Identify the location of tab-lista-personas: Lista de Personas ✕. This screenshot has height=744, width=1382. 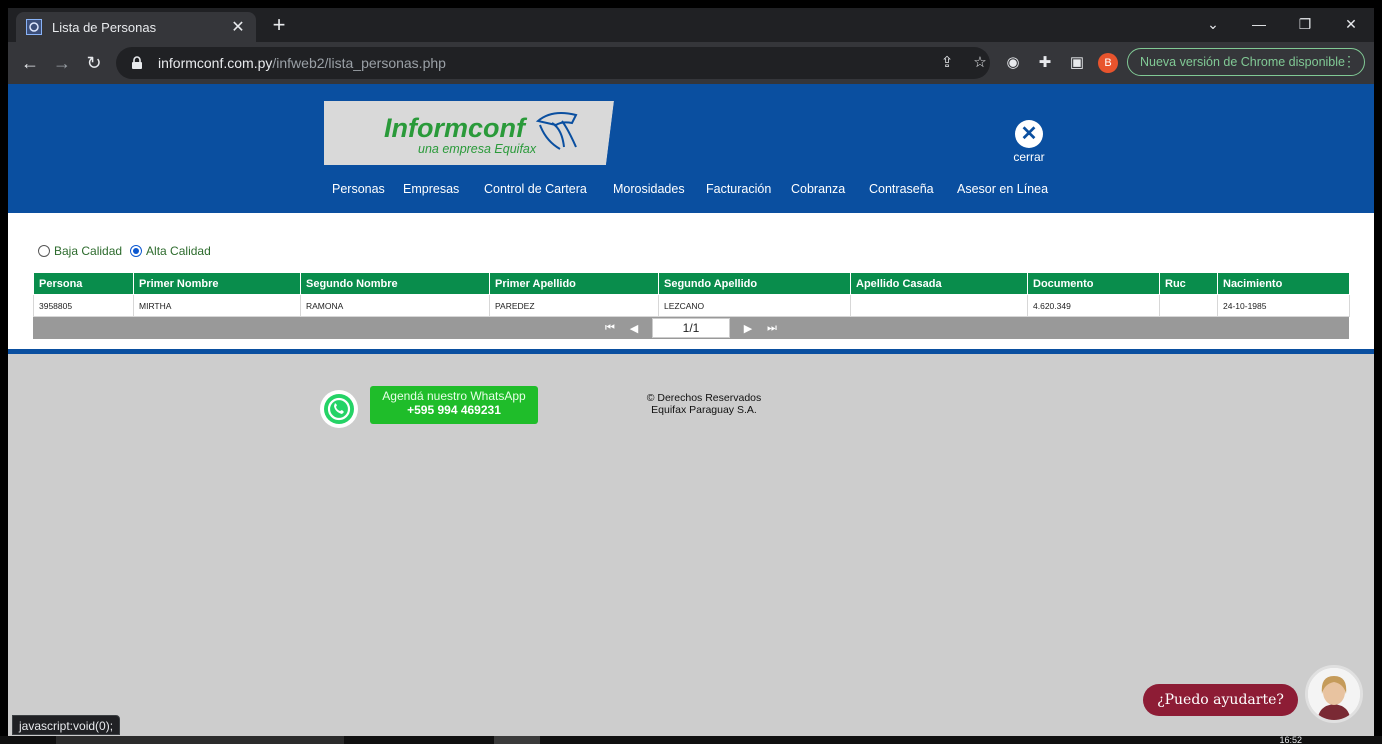
(136, 27).